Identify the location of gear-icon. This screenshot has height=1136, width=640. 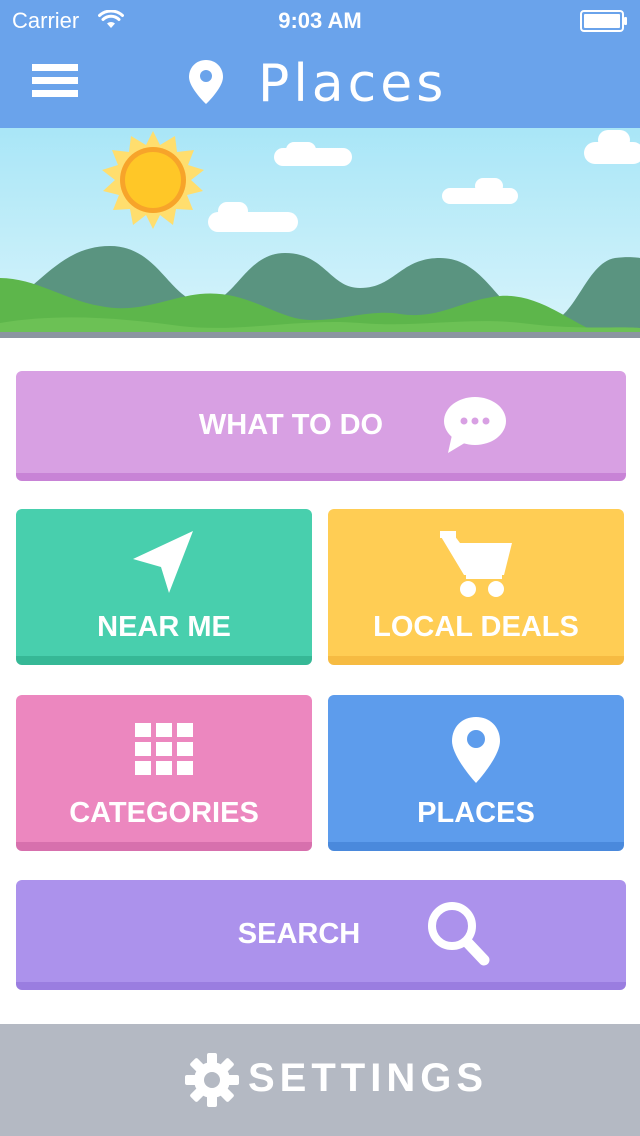
(212, 1080).